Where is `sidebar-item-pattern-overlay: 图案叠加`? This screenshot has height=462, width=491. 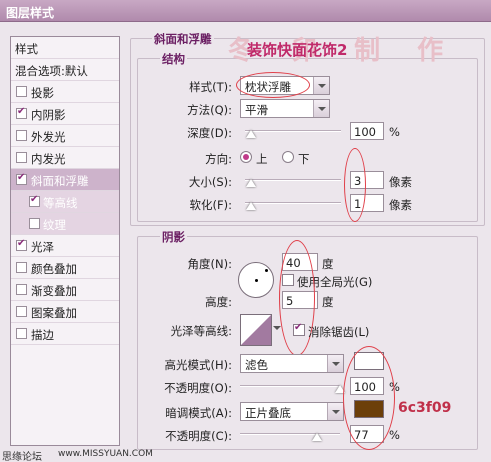
sidebar-item-pattern-overlay: 图案叠加 is located at coordinates (65, 312).